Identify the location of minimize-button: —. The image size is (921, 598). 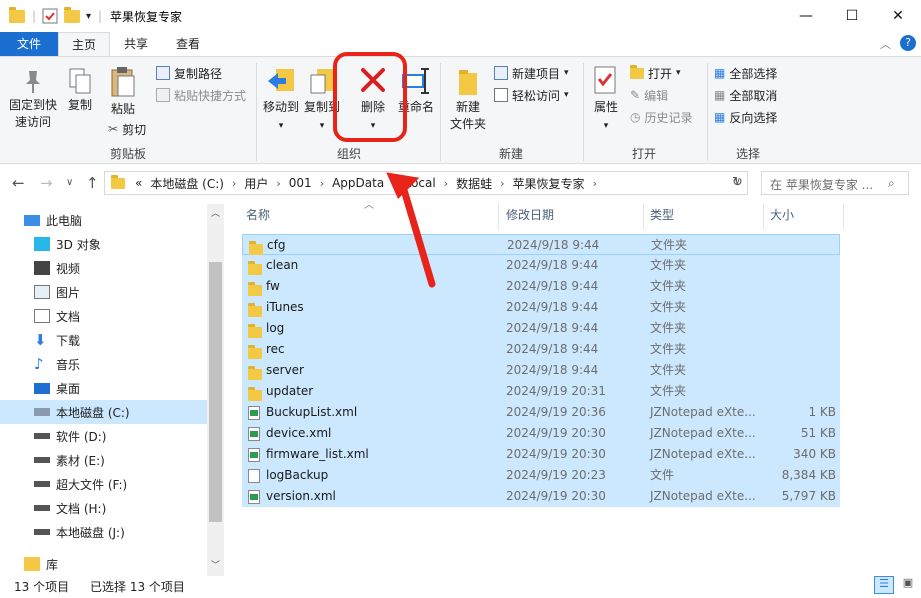
(806, 16).